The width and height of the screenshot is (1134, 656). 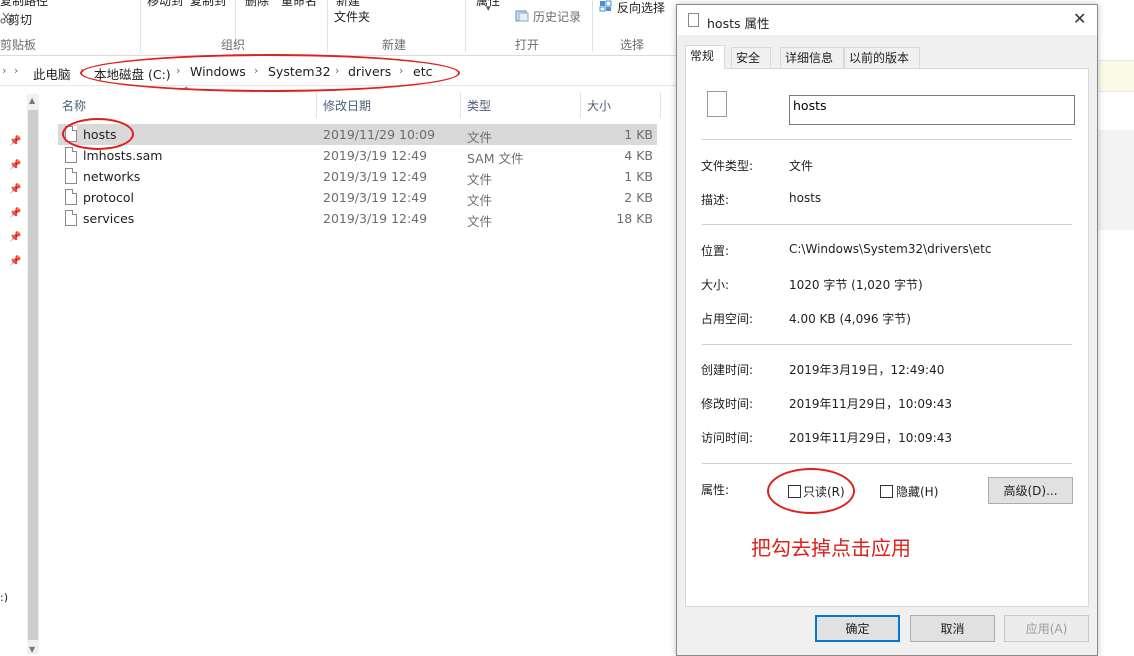 What do you see at coordinates (100, 134) in the screenshot?
I see `file-name: hosts` at bounding box center [100, 134].